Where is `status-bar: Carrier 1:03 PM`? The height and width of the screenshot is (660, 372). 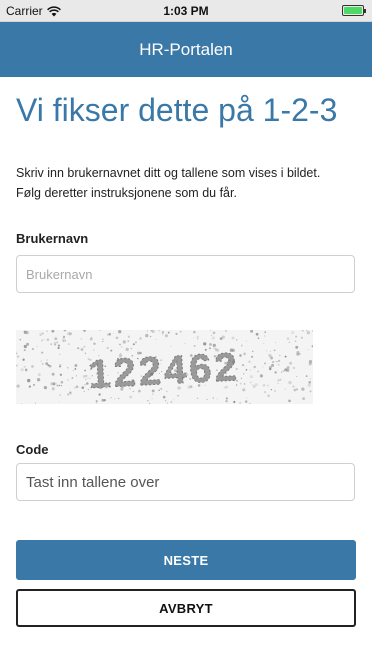
status-bar: Carrier 1:03 PM is located at coordinates (186, 11).